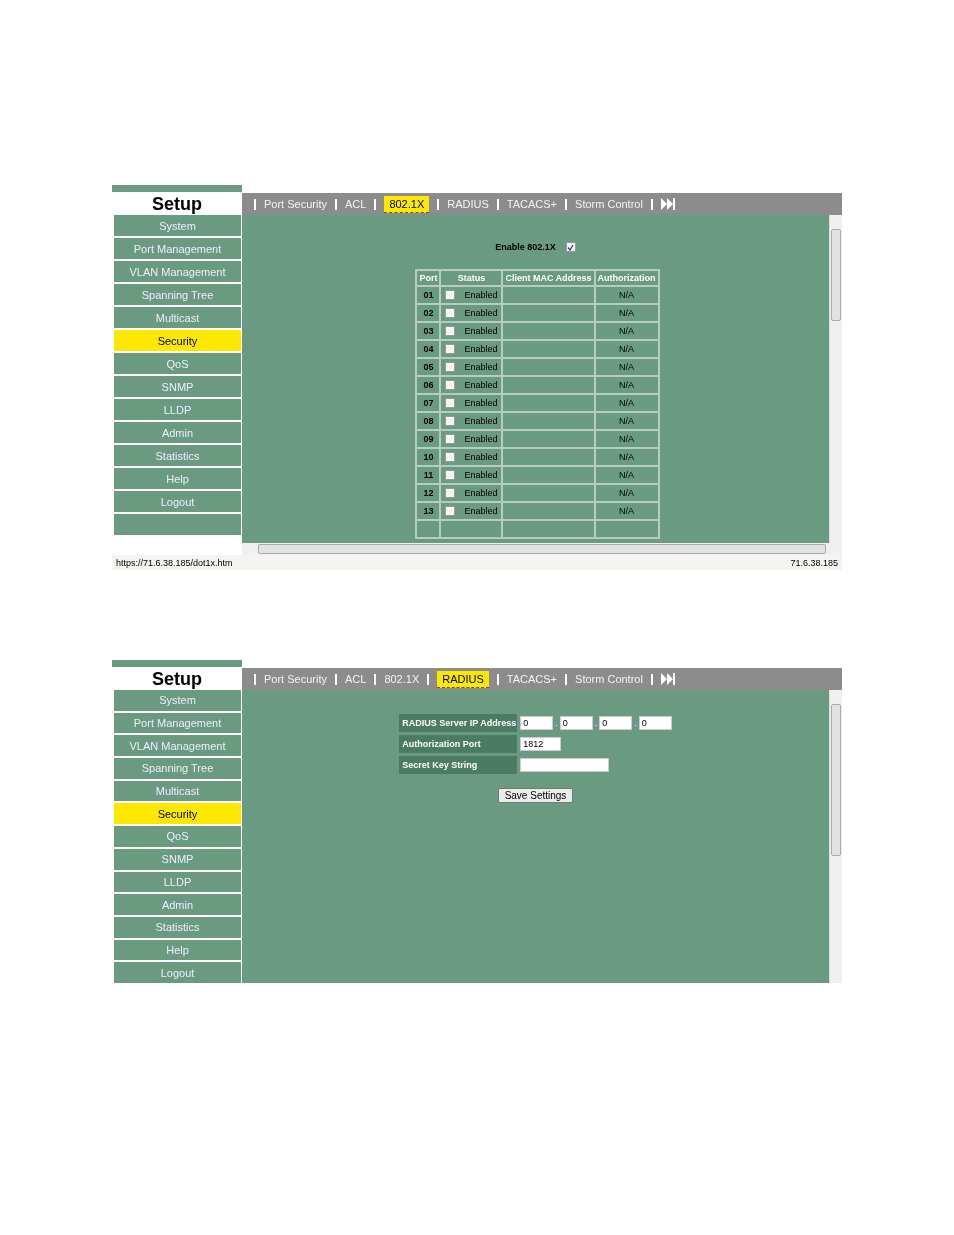 The image size is (954, 1235). Describe the element at coordinates (541, 744) in the screenshot. I see `port-field: 1812` at that location.